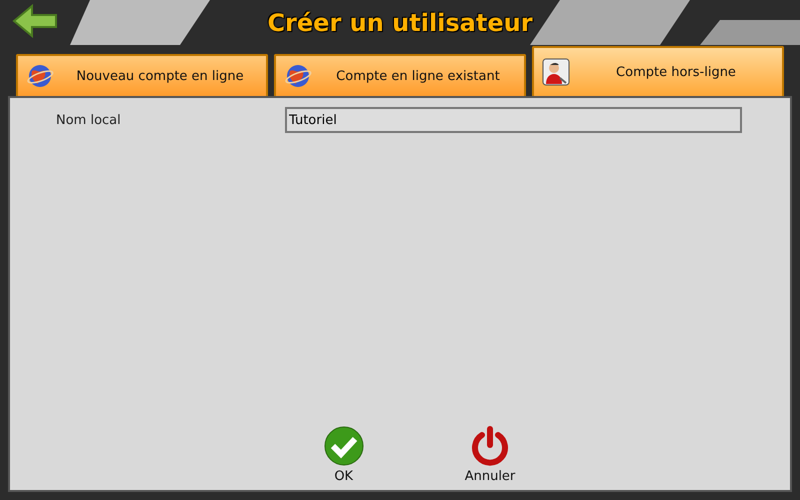 This screenshot has width=800, height=500. Describe the element at coordinates (89, 120) in the screenshot. I see `field-label: Nom local` at that location.